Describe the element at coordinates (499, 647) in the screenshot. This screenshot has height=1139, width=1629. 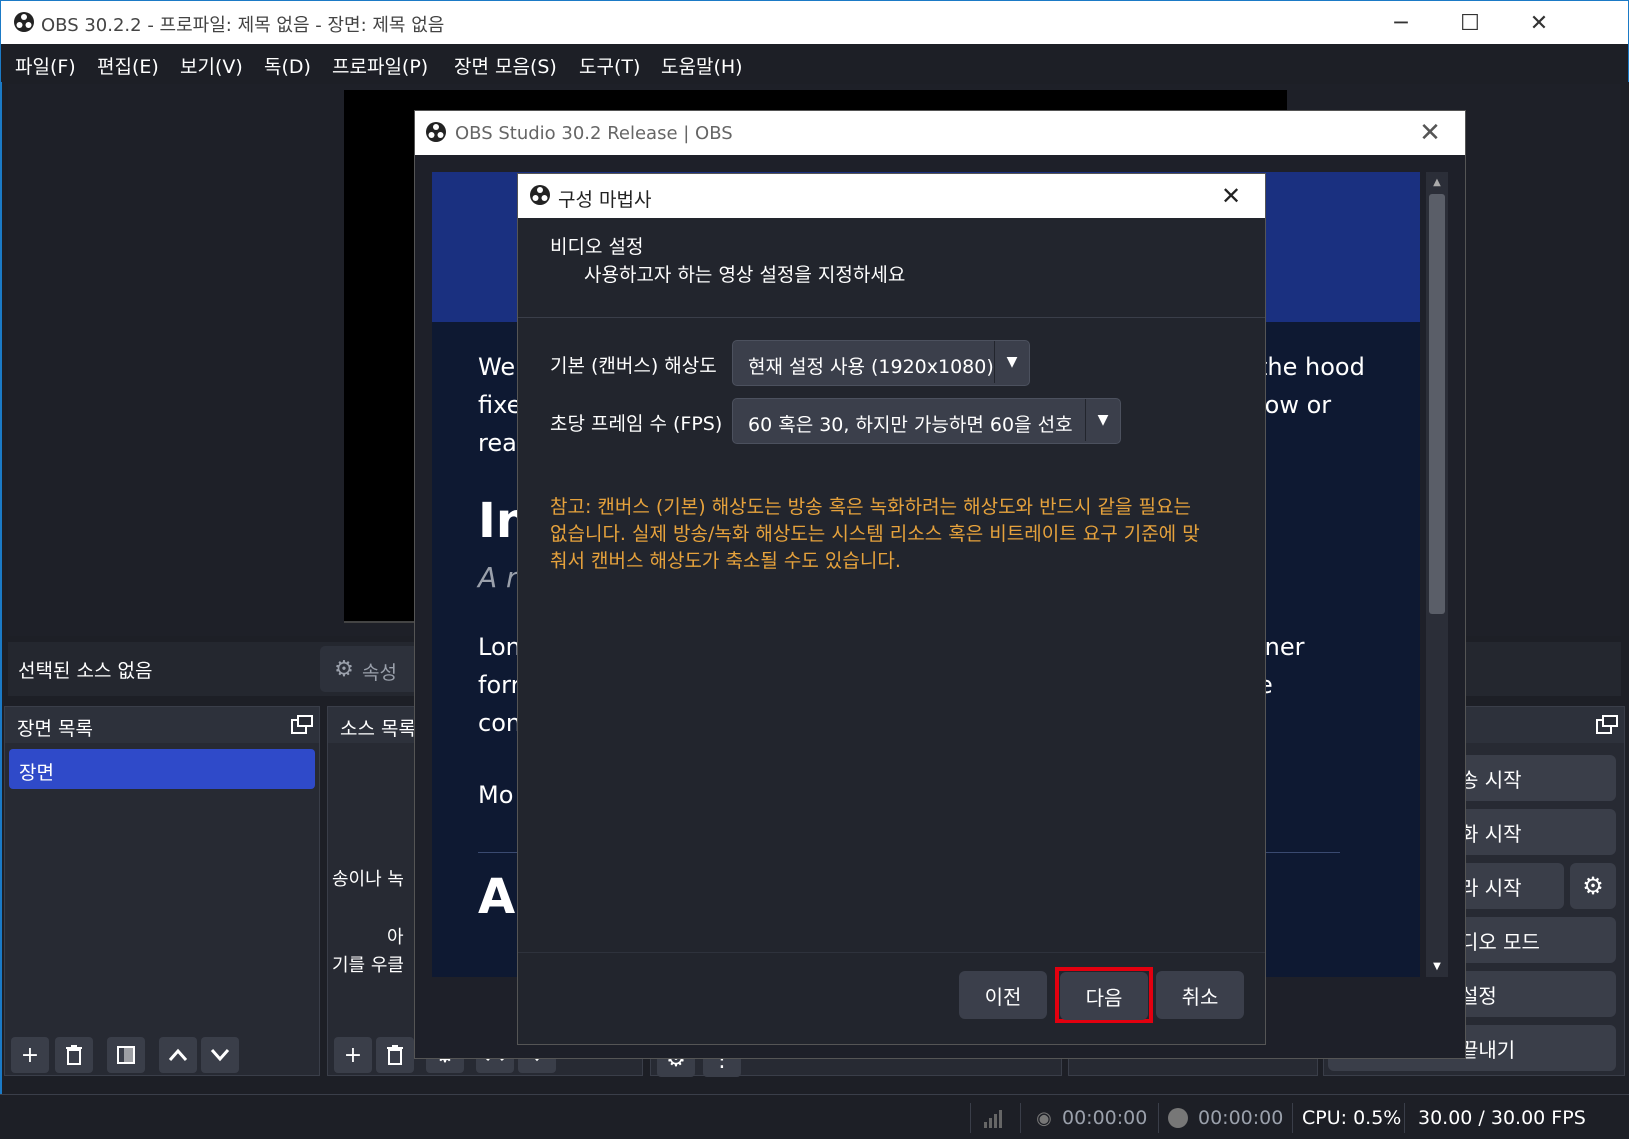
I see `content-fragment: Lon` at that location.